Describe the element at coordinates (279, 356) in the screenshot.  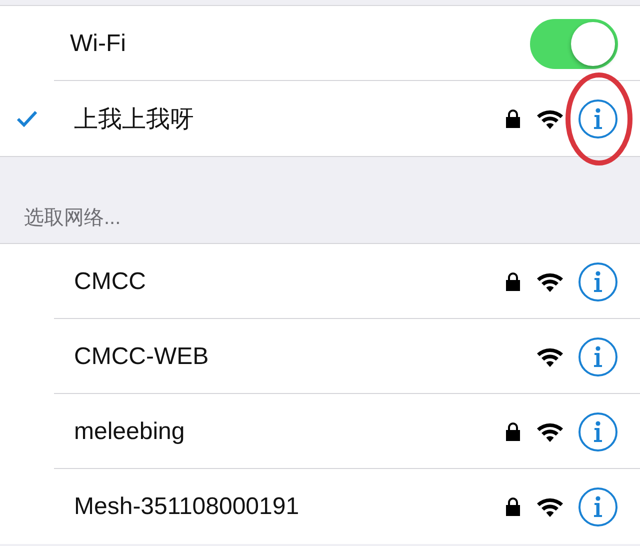
I see `network-name: CMCC-WEB` at that location.